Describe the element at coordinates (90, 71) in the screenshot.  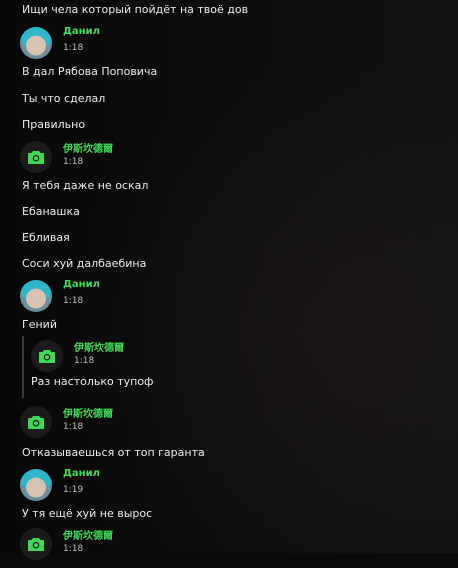
I see `message-text: В дал Рябова Поповича` at that location.